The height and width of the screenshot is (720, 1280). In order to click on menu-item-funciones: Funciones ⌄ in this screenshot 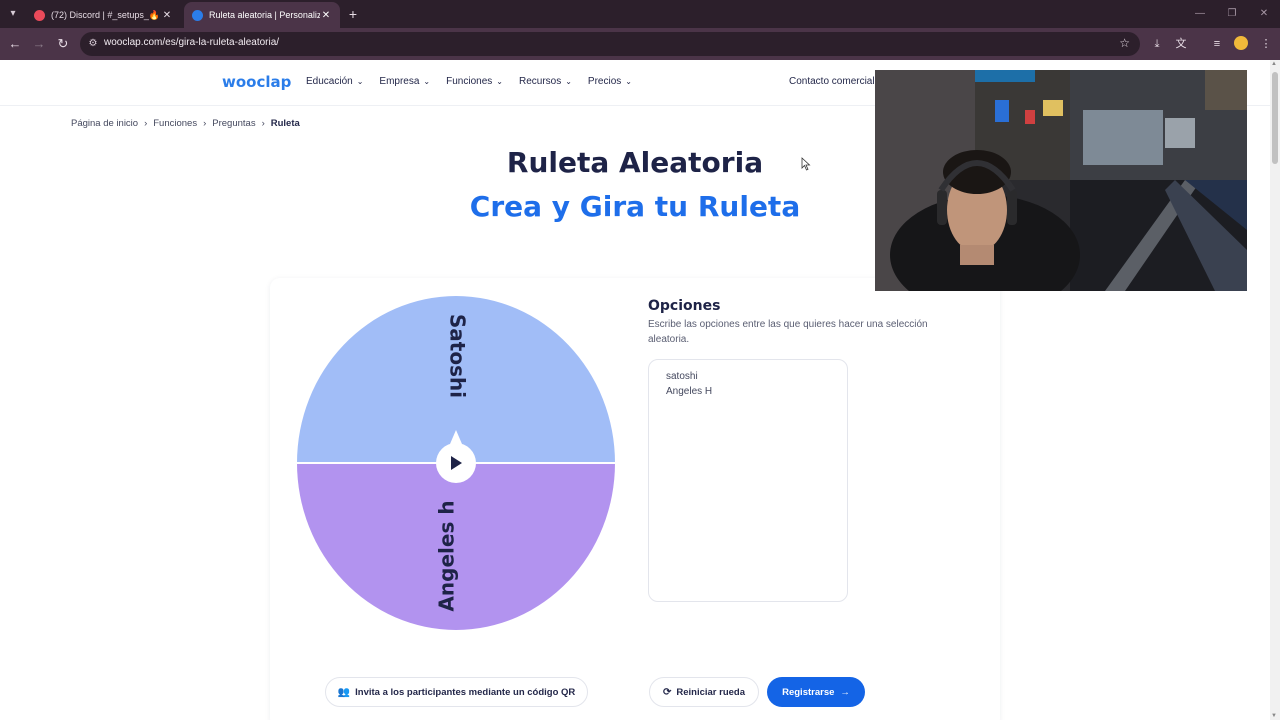, I will do `click(474, 81)`.